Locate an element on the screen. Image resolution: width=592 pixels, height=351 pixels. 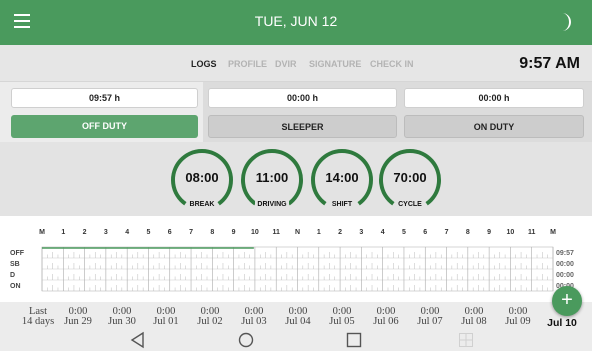
row-label: OFF is located at coordinates (17, 253).